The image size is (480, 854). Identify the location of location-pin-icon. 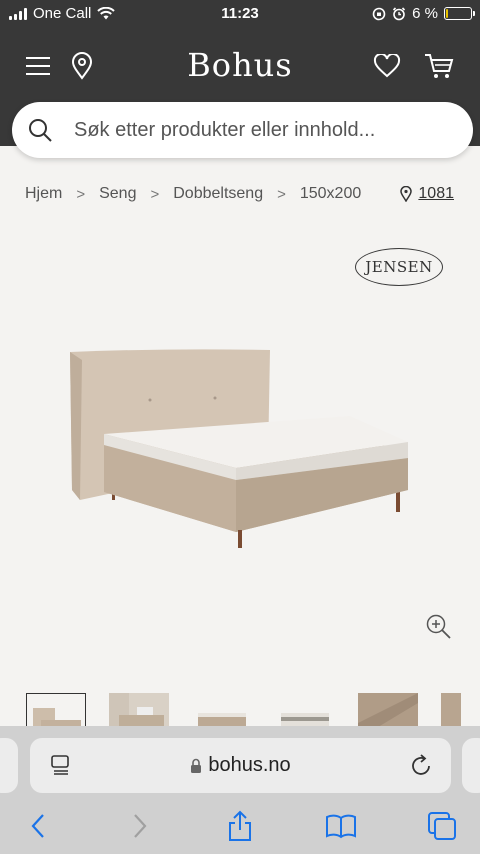
(406, 194).